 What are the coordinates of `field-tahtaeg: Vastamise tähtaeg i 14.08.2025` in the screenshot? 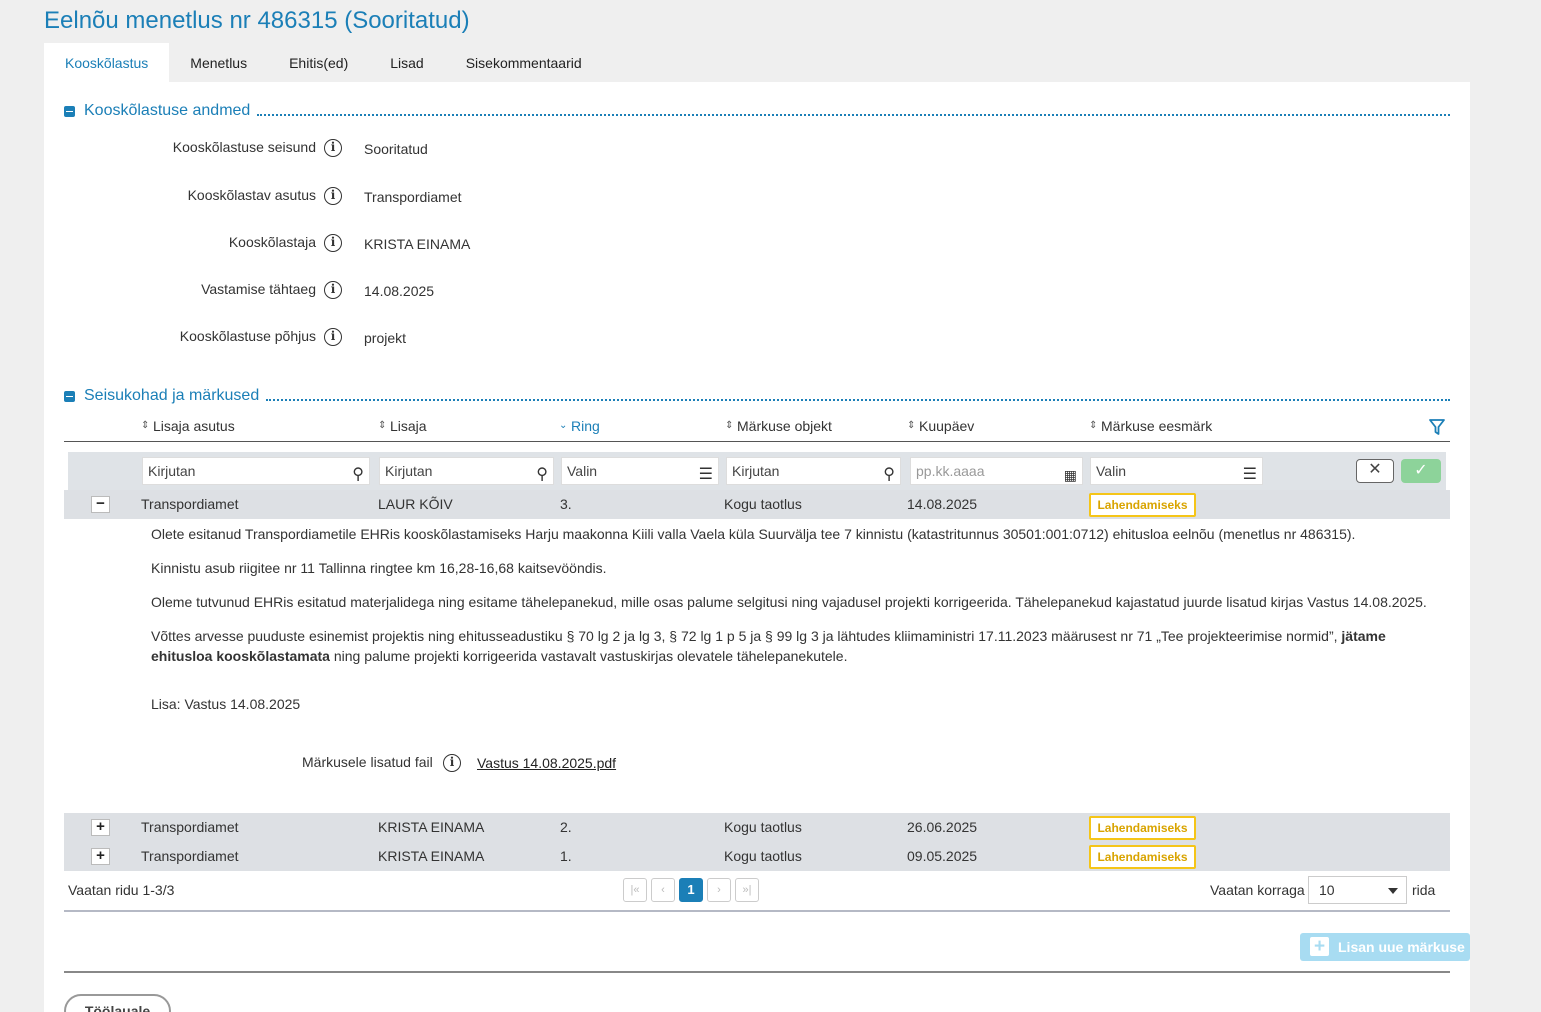 It's located at (344, 290).